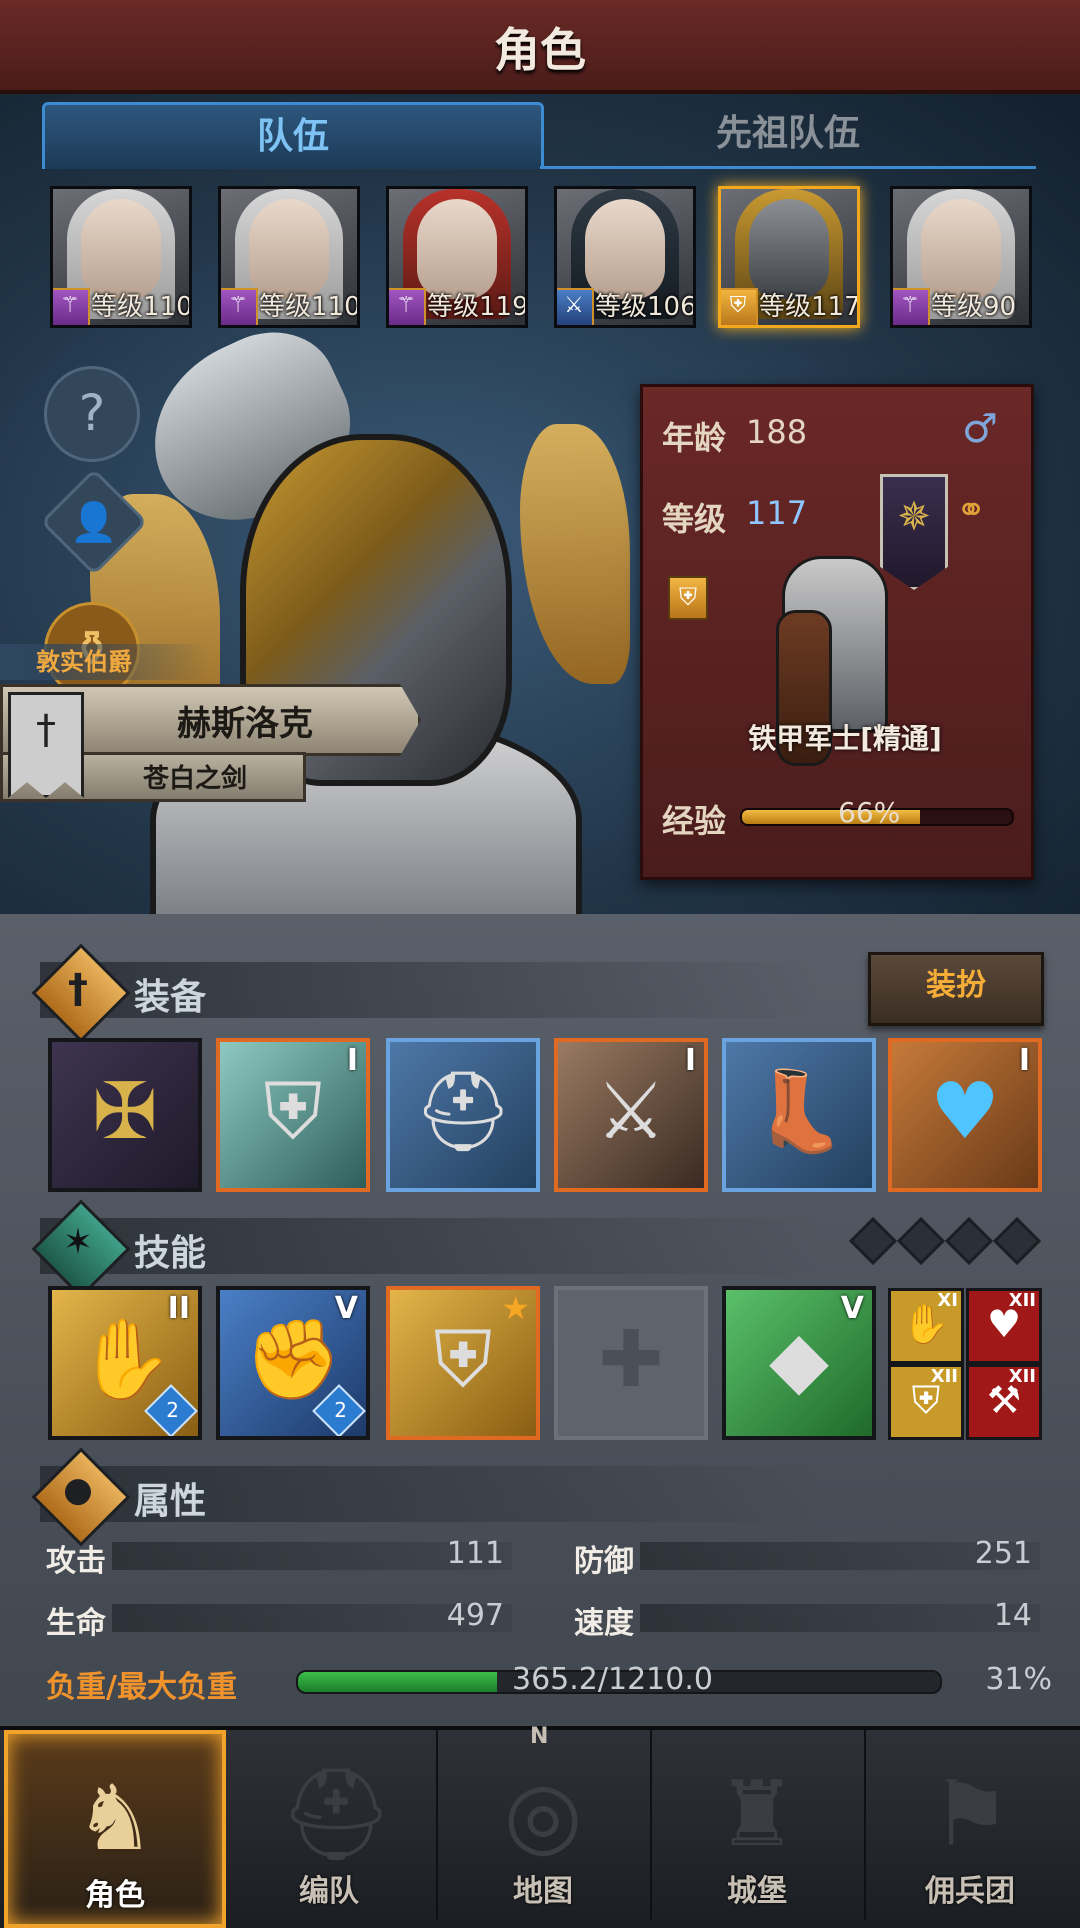 The height and width of the screenshot is (1928, 1080). Describe the element at coordinates (971, 1814) in the screenshot. I see `mercenary-icon: ⚑` at that location.